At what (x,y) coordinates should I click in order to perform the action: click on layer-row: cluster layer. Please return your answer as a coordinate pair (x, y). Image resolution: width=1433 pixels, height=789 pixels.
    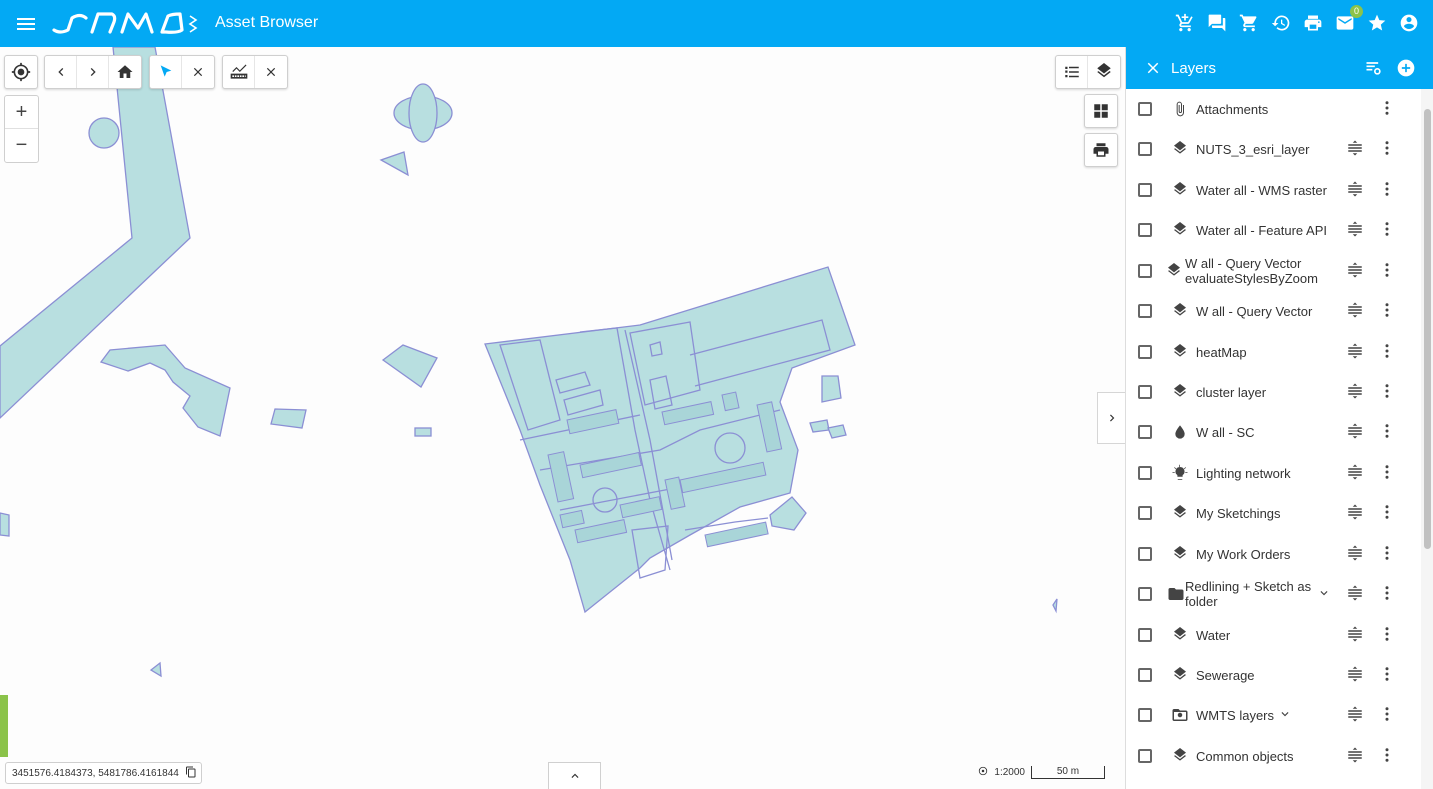
    Looking at the image, I should click on (1274, 392).